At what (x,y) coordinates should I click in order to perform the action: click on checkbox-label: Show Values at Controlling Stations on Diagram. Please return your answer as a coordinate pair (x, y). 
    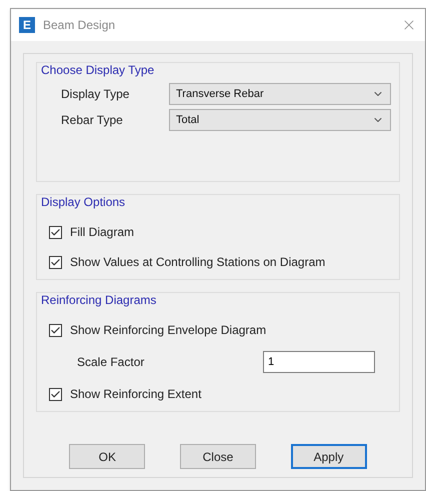
    Looking at the image, I should click on (198, 262).